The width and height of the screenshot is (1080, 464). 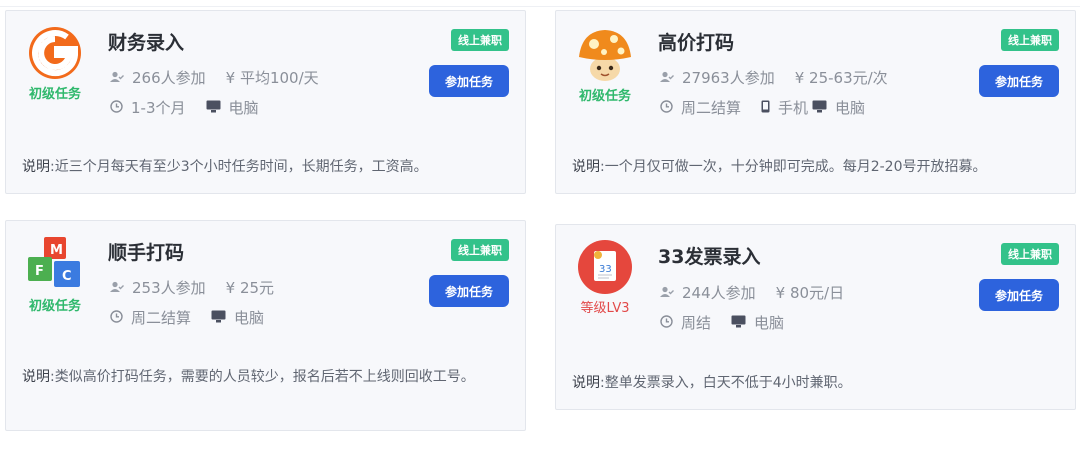 I want to click on task-description: 说明:类似高价打码任务，需要的人员较少，报名后若不上线则回收工号。, so click(x=258, y=377).